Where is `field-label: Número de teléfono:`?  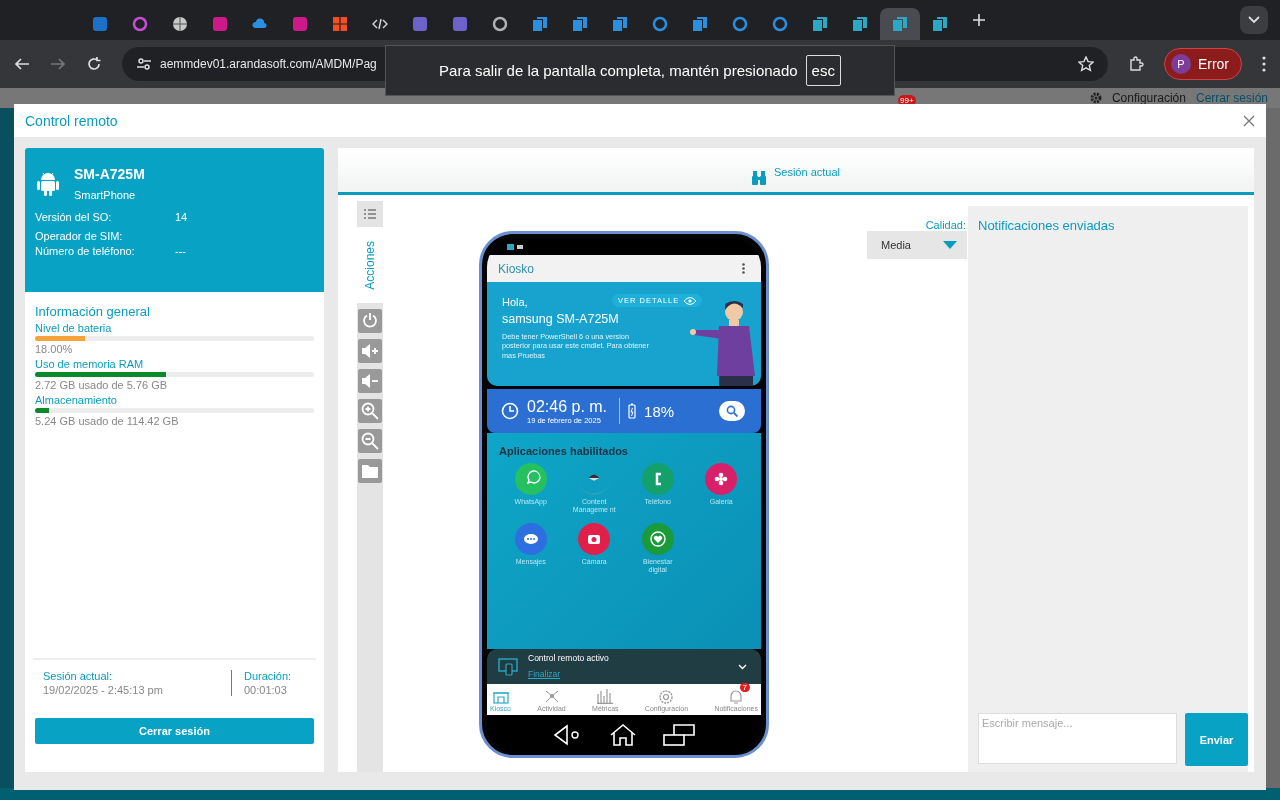
field-label: Número de teléfono: is located at coordinates (85, 251).